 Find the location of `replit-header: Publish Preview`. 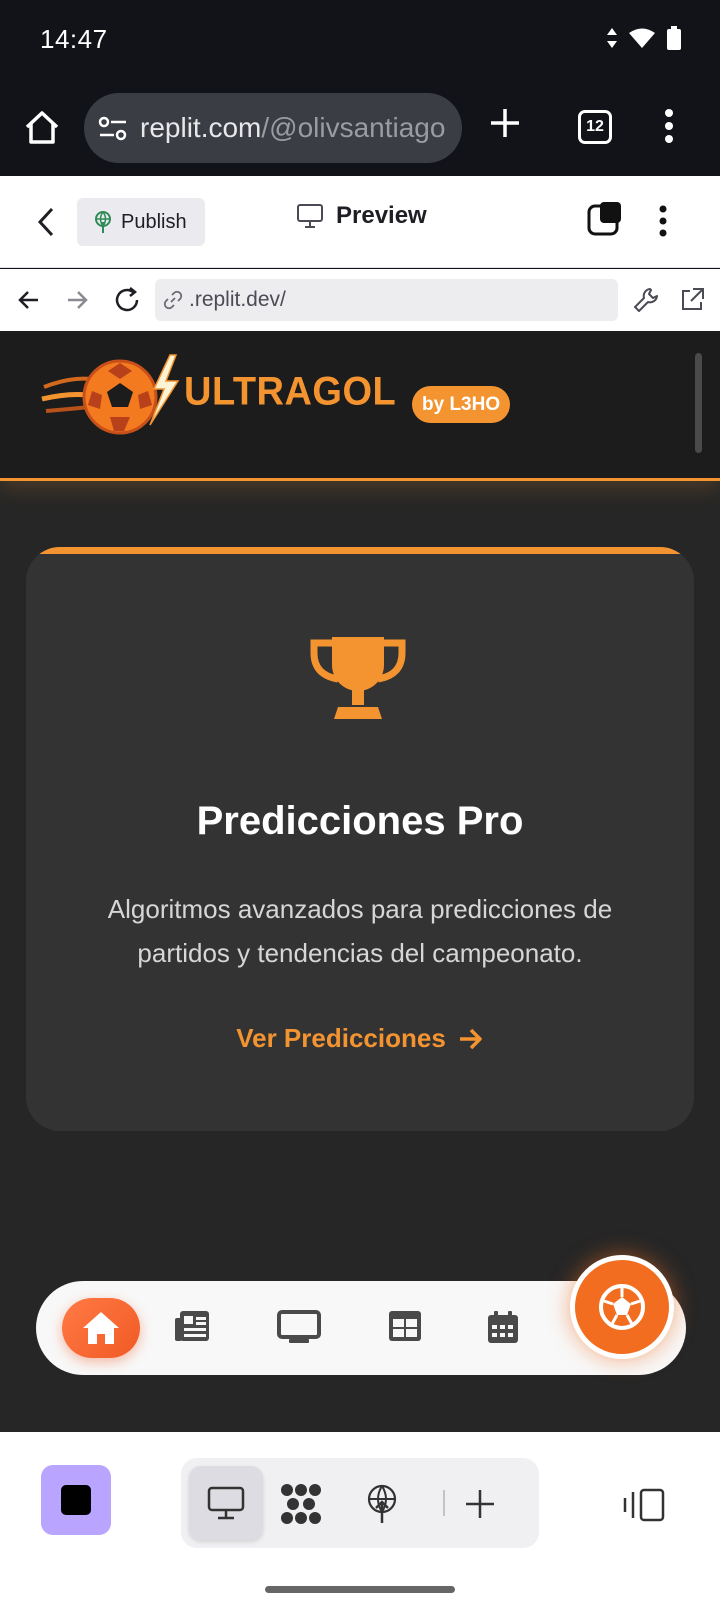

replit-header: Publish Preview is located at coordinates (360, 222).